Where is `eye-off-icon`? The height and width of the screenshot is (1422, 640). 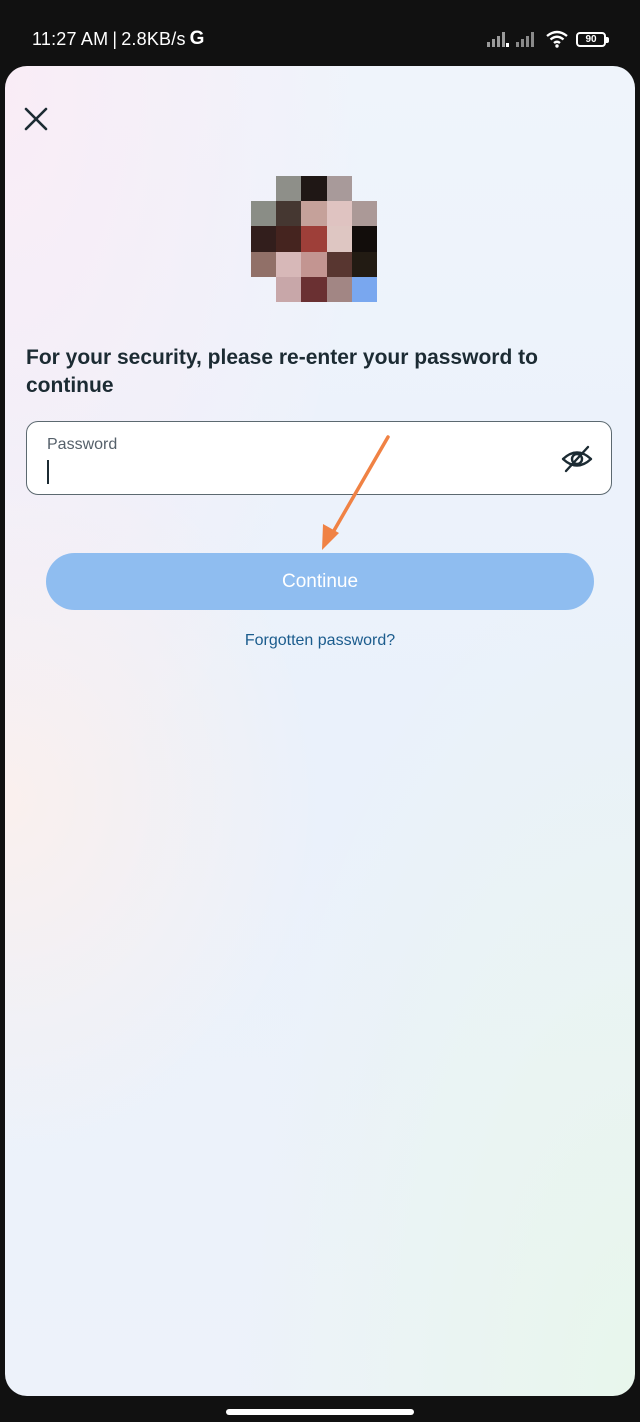
eye-off-icon is located at coordinates (577, 459).